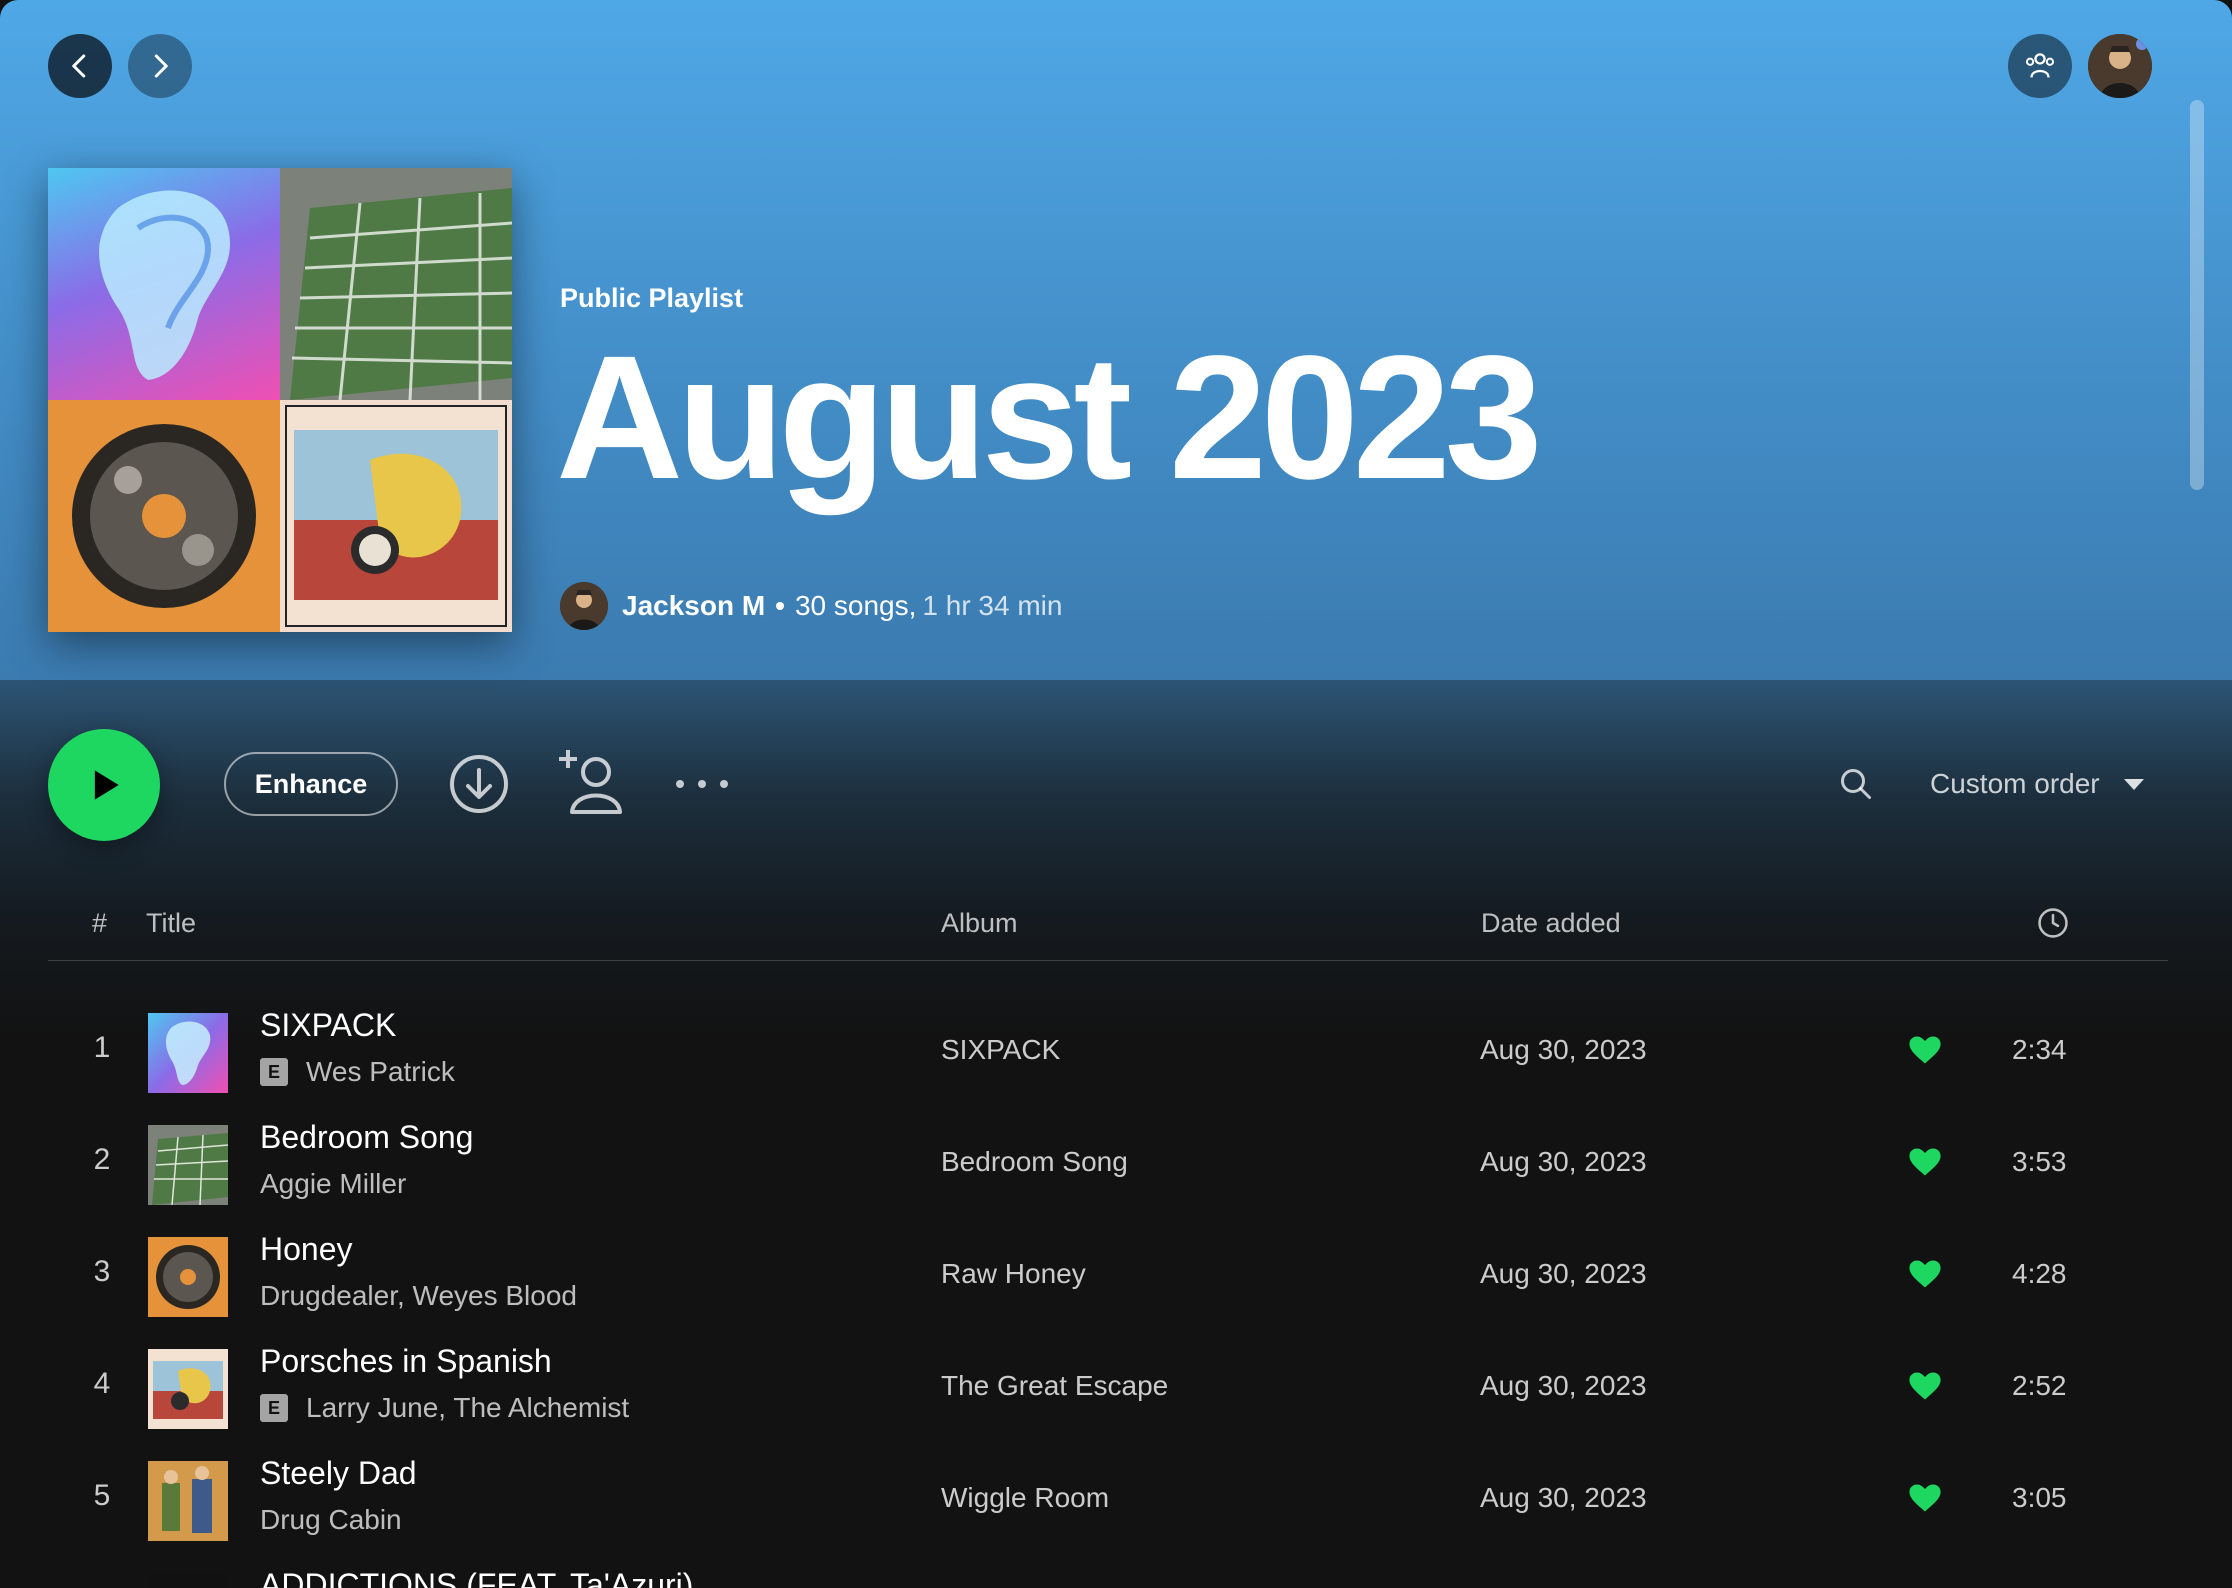  I want to click on more-options-icon, so click(702, 784).